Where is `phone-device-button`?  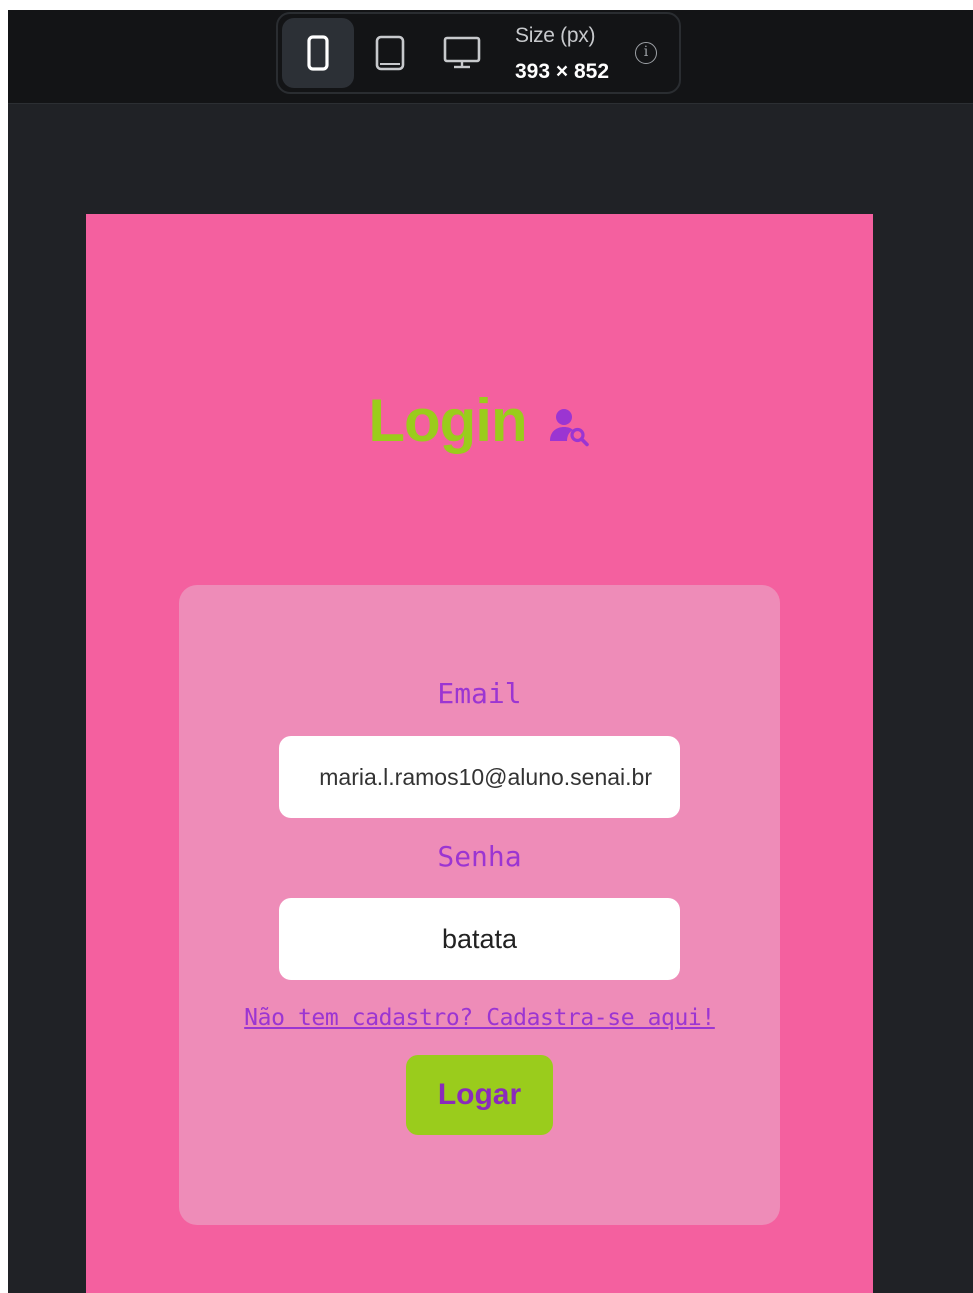 phone-device-button is located at coordinates (318, 53).